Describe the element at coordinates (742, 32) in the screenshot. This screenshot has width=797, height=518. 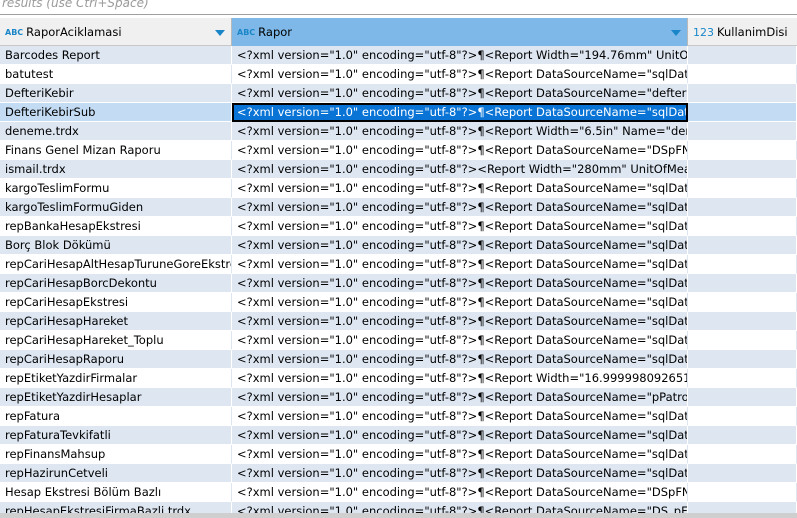
I see `column-header-kullanimdisi: 123 KullanimDisi` at that location.